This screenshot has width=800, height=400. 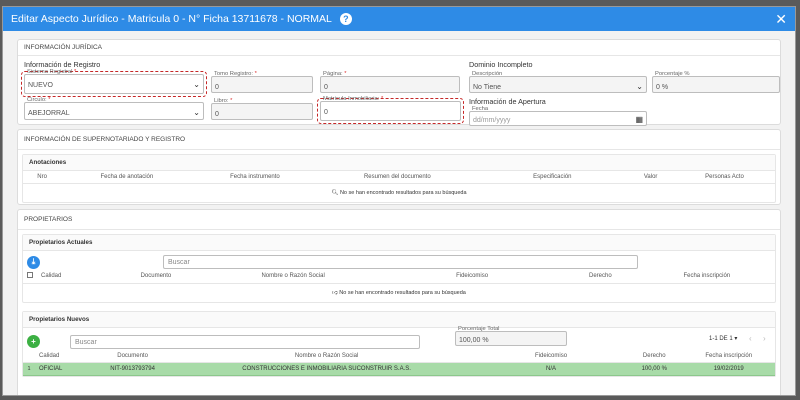 I want to click on dominio-section-title: Dominio Incompleto, so click(x=501, y=64).